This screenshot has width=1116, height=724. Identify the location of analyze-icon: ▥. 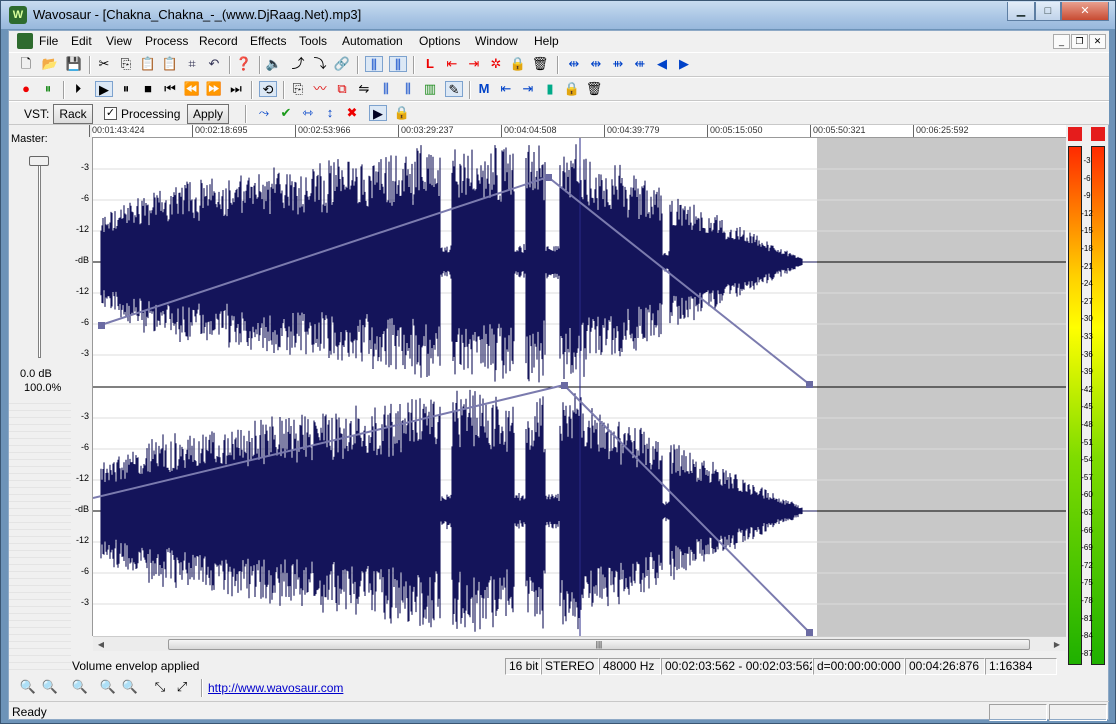
(430, 89).